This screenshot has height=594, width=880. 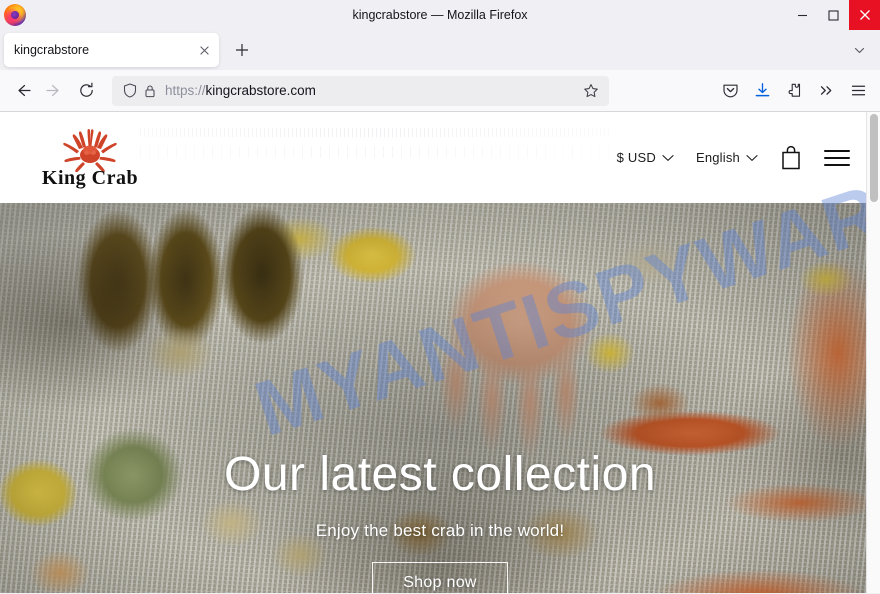 I want to click on overflow-chevrons-icon, so click(x=826, y=91).